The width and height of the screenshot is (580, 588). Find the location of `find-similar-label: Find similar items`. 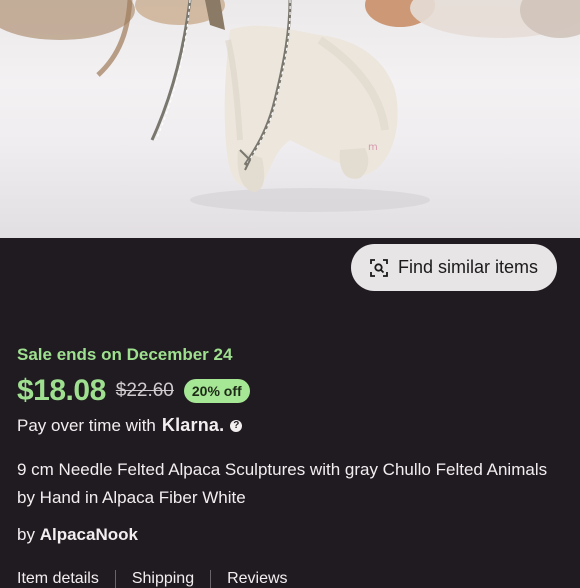

find-similar-label: Find similar items is located at coordinates (468, 267).